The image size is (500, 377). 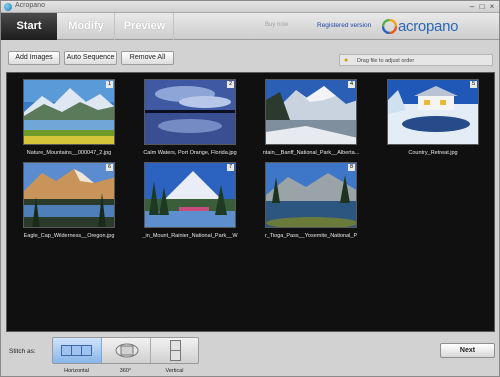 What do you see at coordinates (389, 26) in the screenshot?
I see `acropano-logo-icon` at bounding box center [389, 26].